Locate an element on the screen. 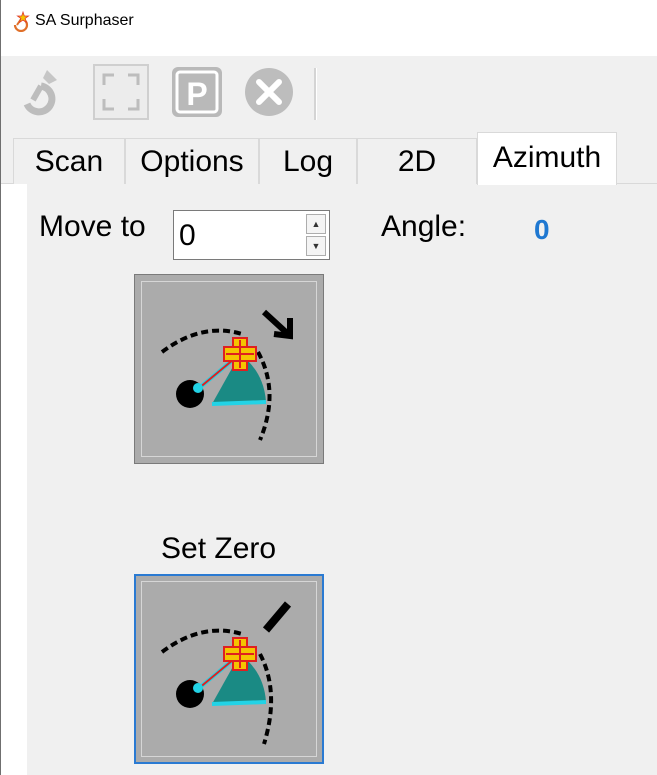 The image size is (657, 775). move-to-angle-button is located at coordinates (229, 369).